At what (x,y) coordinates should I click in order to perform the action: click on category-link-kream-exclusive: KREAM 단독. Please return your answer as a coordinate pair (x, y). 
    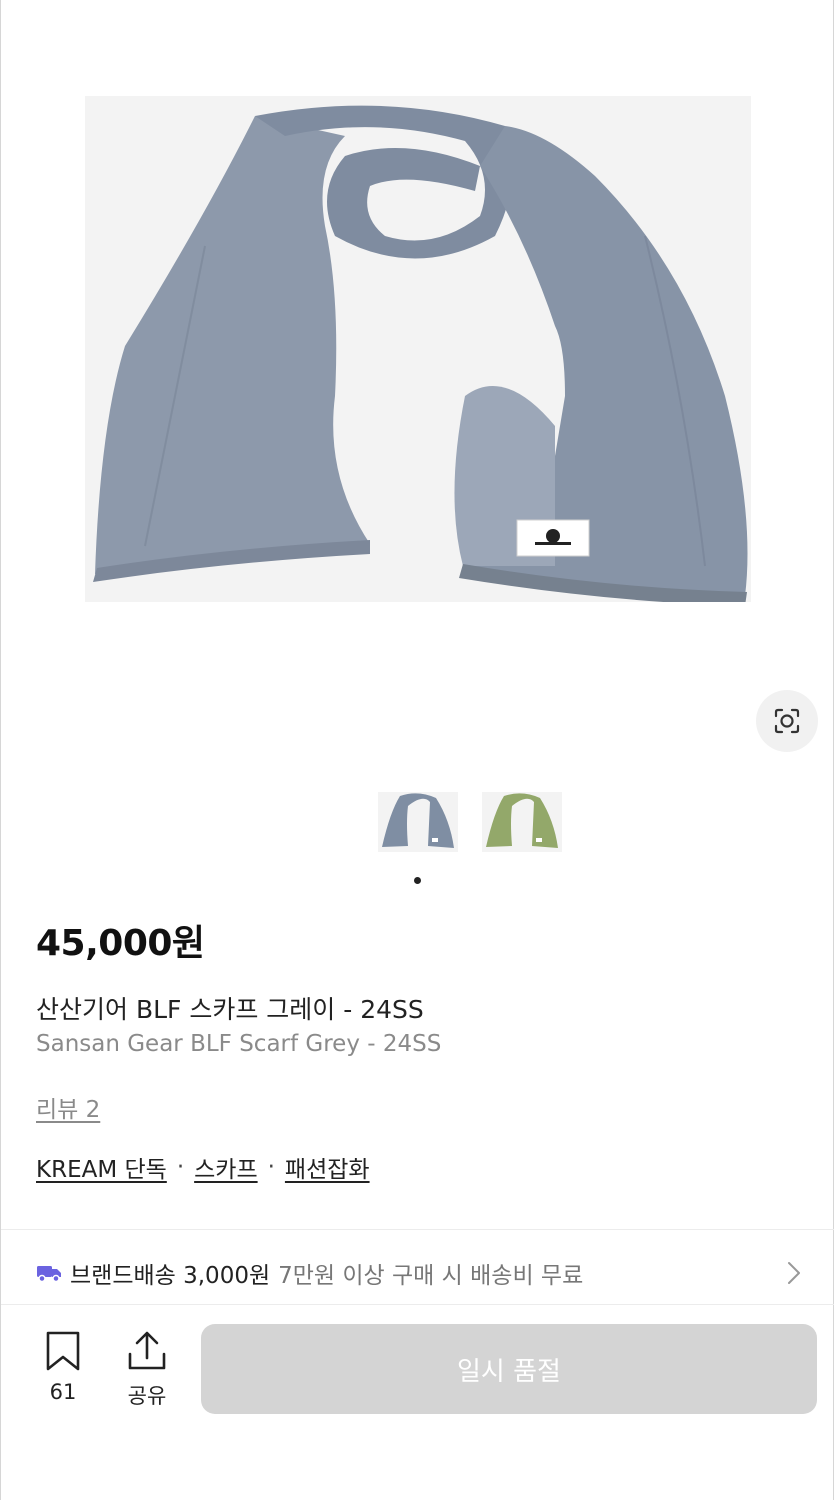
    Looking at the image, I should click on (101, 1167).